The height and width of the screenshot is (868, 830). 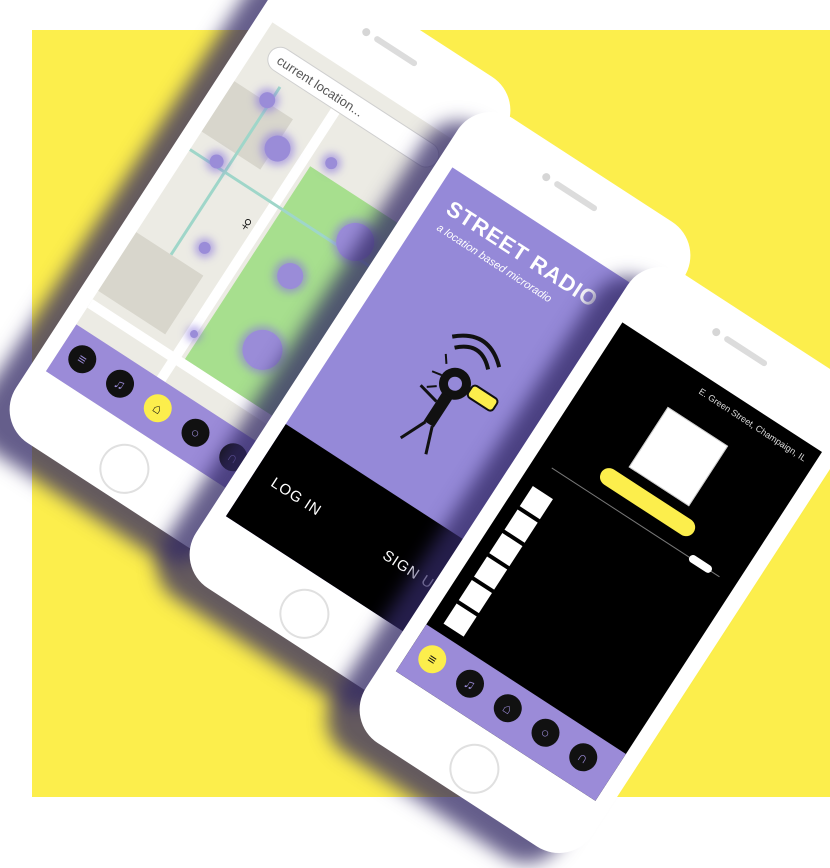 I want to click on app-title: STREET RADIO, so click(x=522, y=254).